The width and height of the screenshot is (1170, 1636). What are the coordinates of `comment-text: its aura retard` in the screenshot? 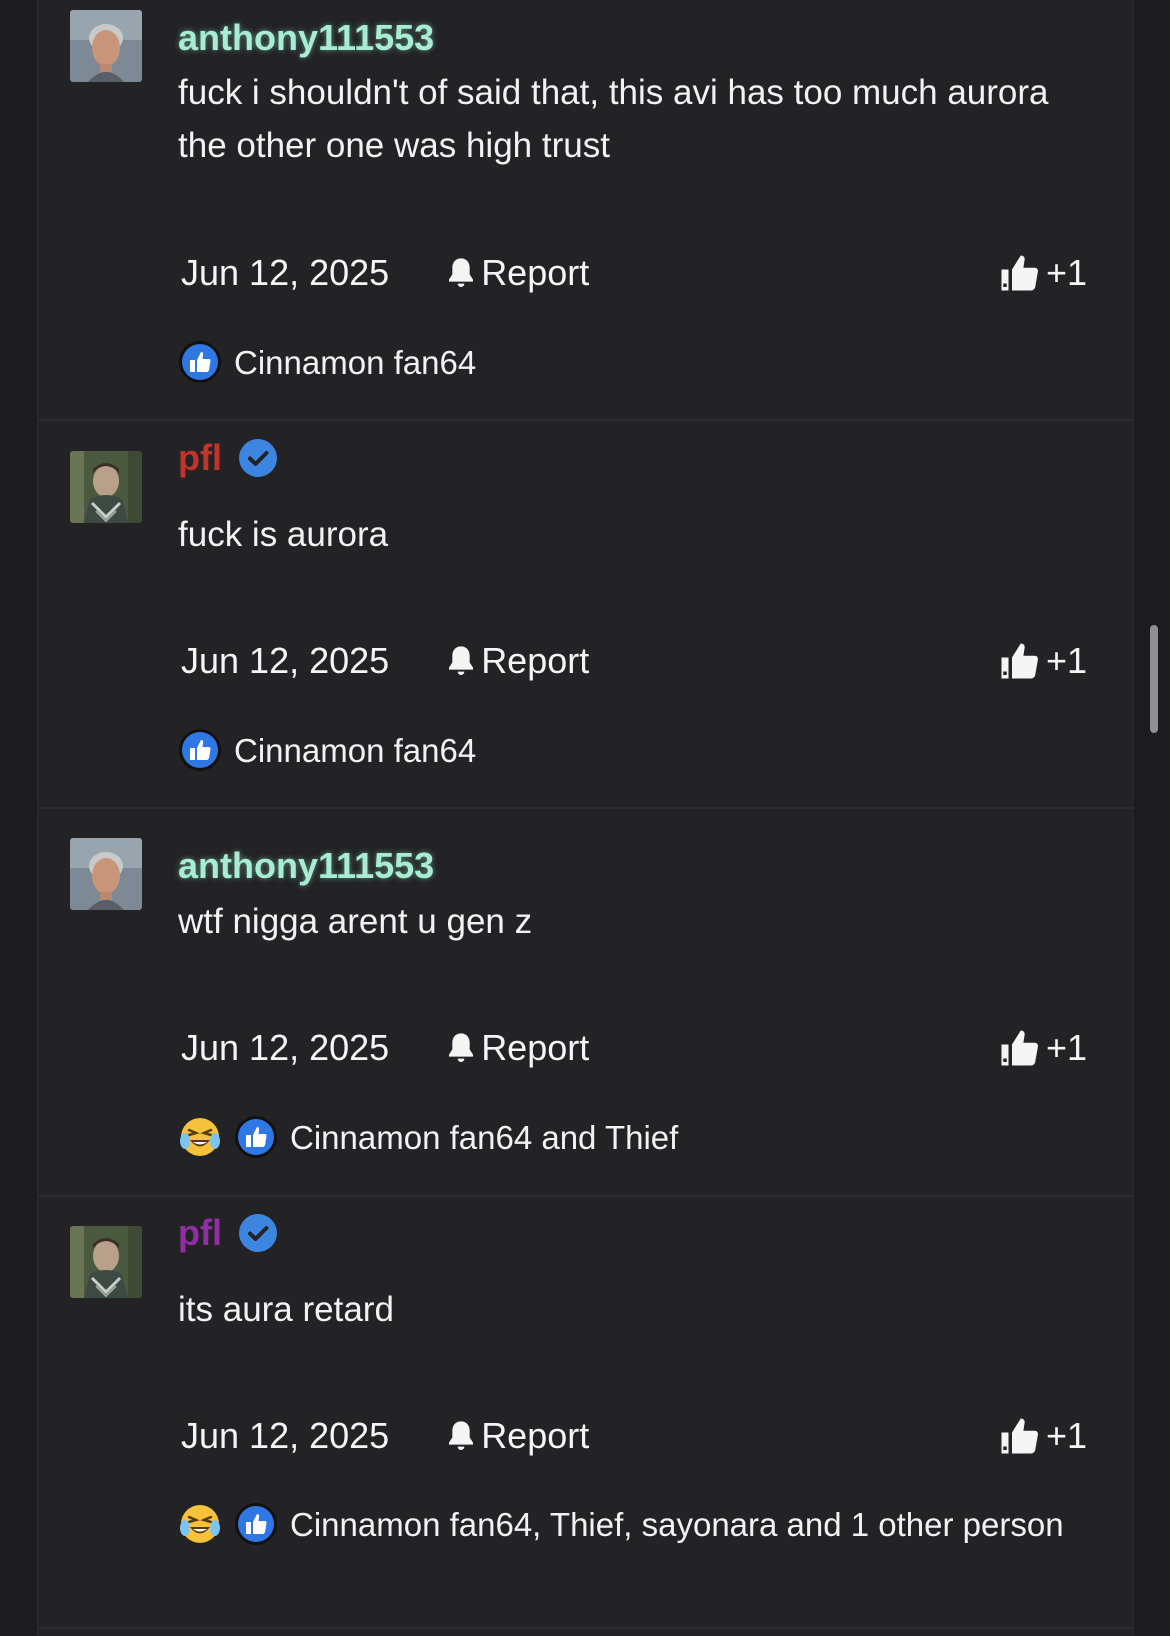 It's located at (286, 1309).